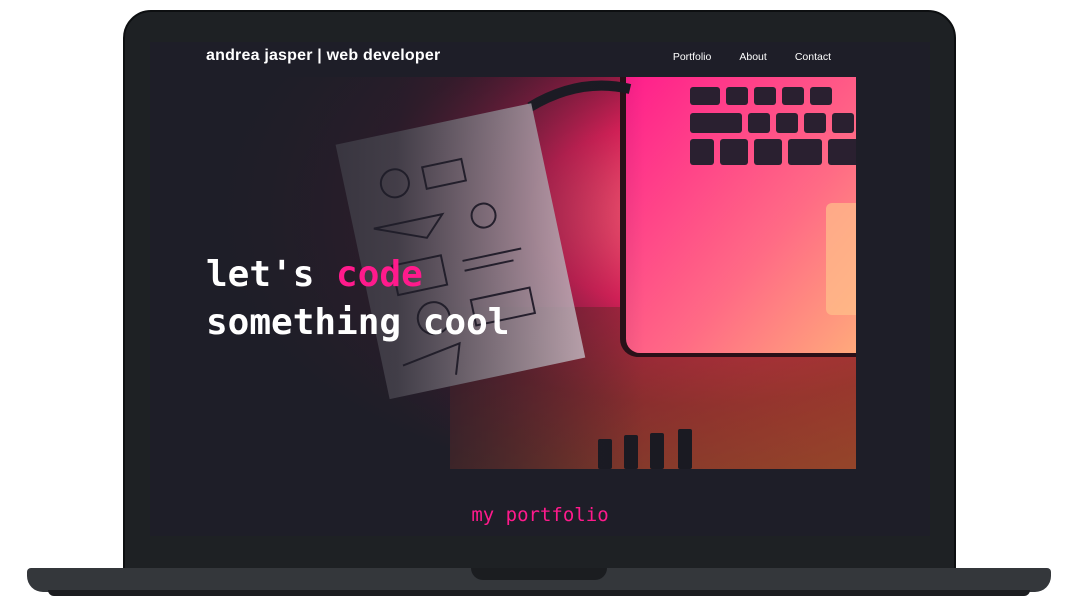 This screenshot has width=1080, height=608. Describe the element at coordinates (358, 322) in the screenshot. I see `hero-headline-line2: something cool` at that location.